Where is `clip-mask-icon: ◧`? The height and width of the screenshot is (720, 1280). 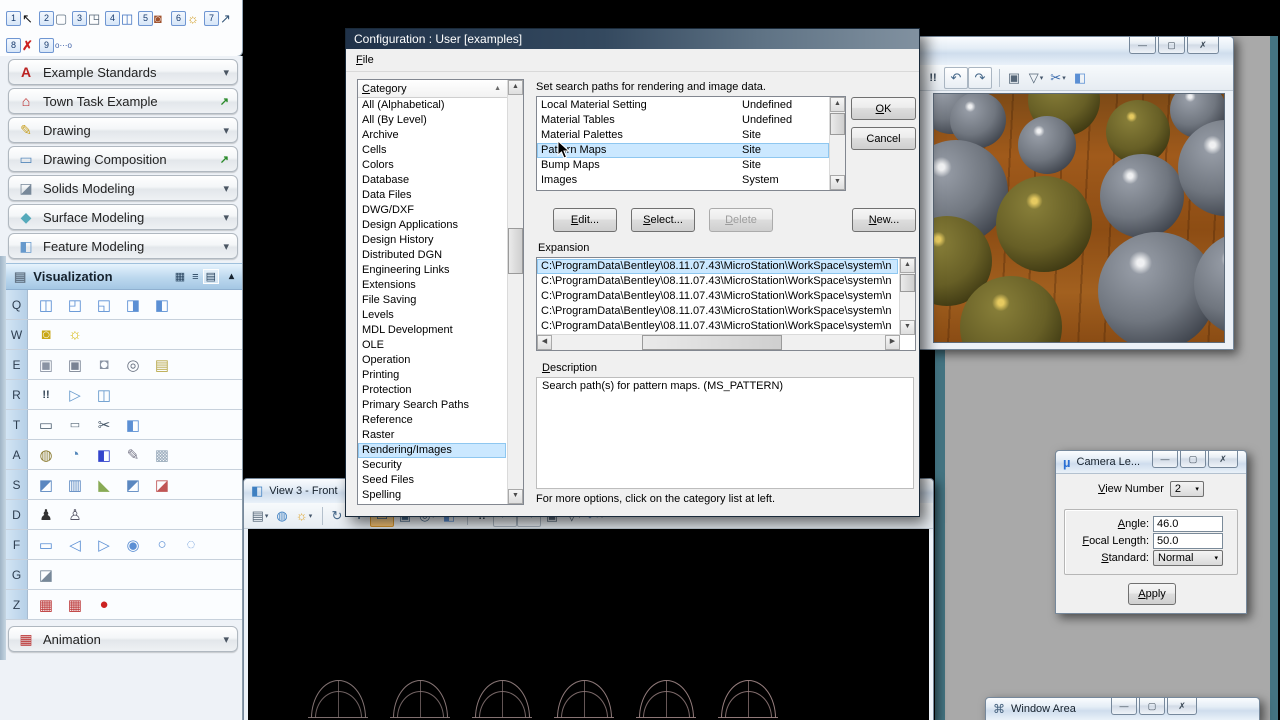
clip-mask-icon: ◧ is located at coordinates (1080, 78).